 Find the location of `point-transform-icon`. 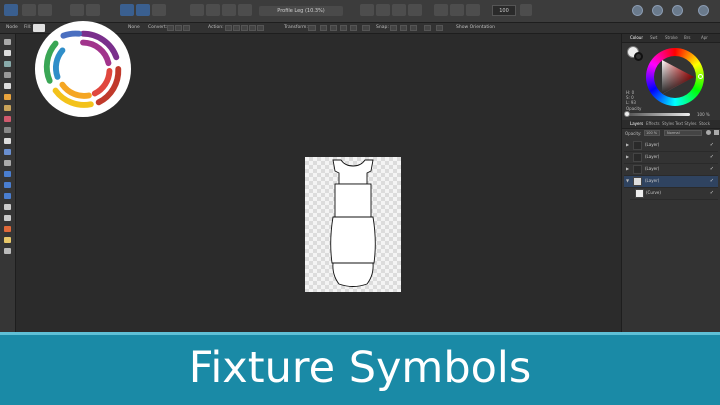

point-transform-icon is located at coordinates (7, 75).